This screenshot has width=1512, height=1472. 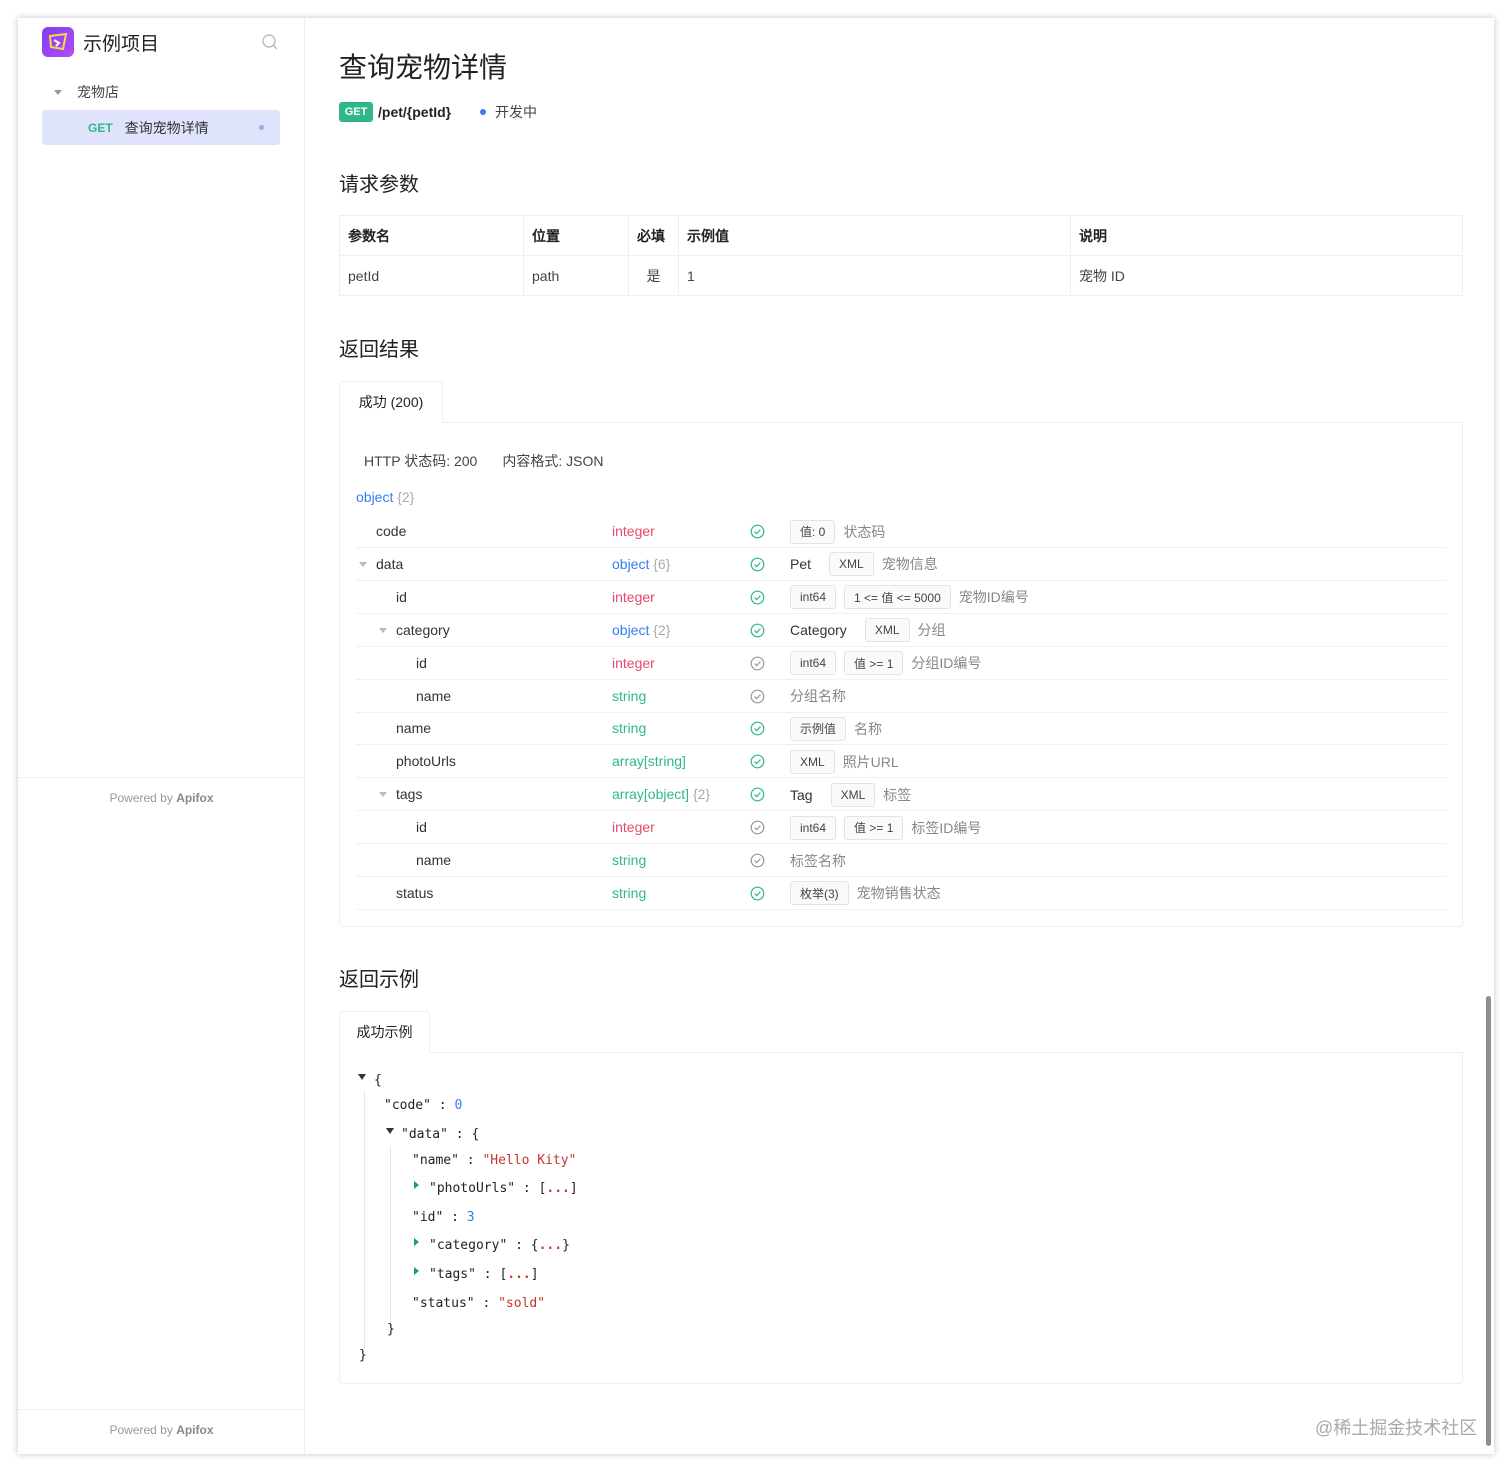 What do you see at coordinates (889, 663) in the screenshot?
I see `field-desc: int64 值 >= 1 分组ID编号` at bounding box center [889, 663].